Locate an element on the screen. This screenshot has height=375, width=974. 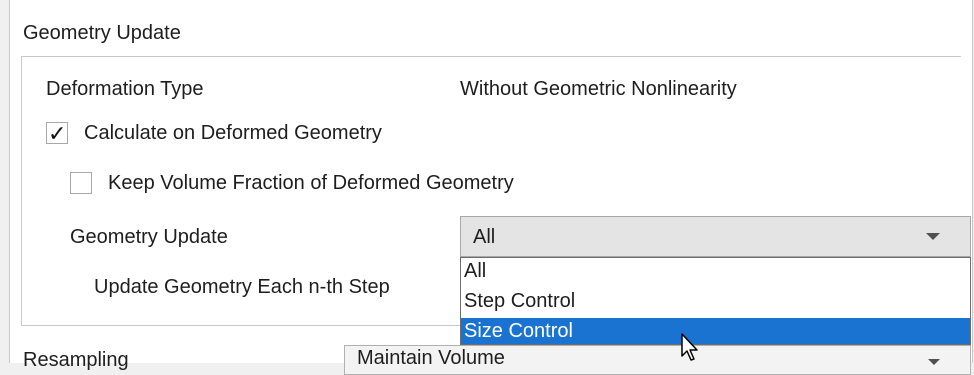
dropdown-option-all: All is located at coordinates (715, 271).